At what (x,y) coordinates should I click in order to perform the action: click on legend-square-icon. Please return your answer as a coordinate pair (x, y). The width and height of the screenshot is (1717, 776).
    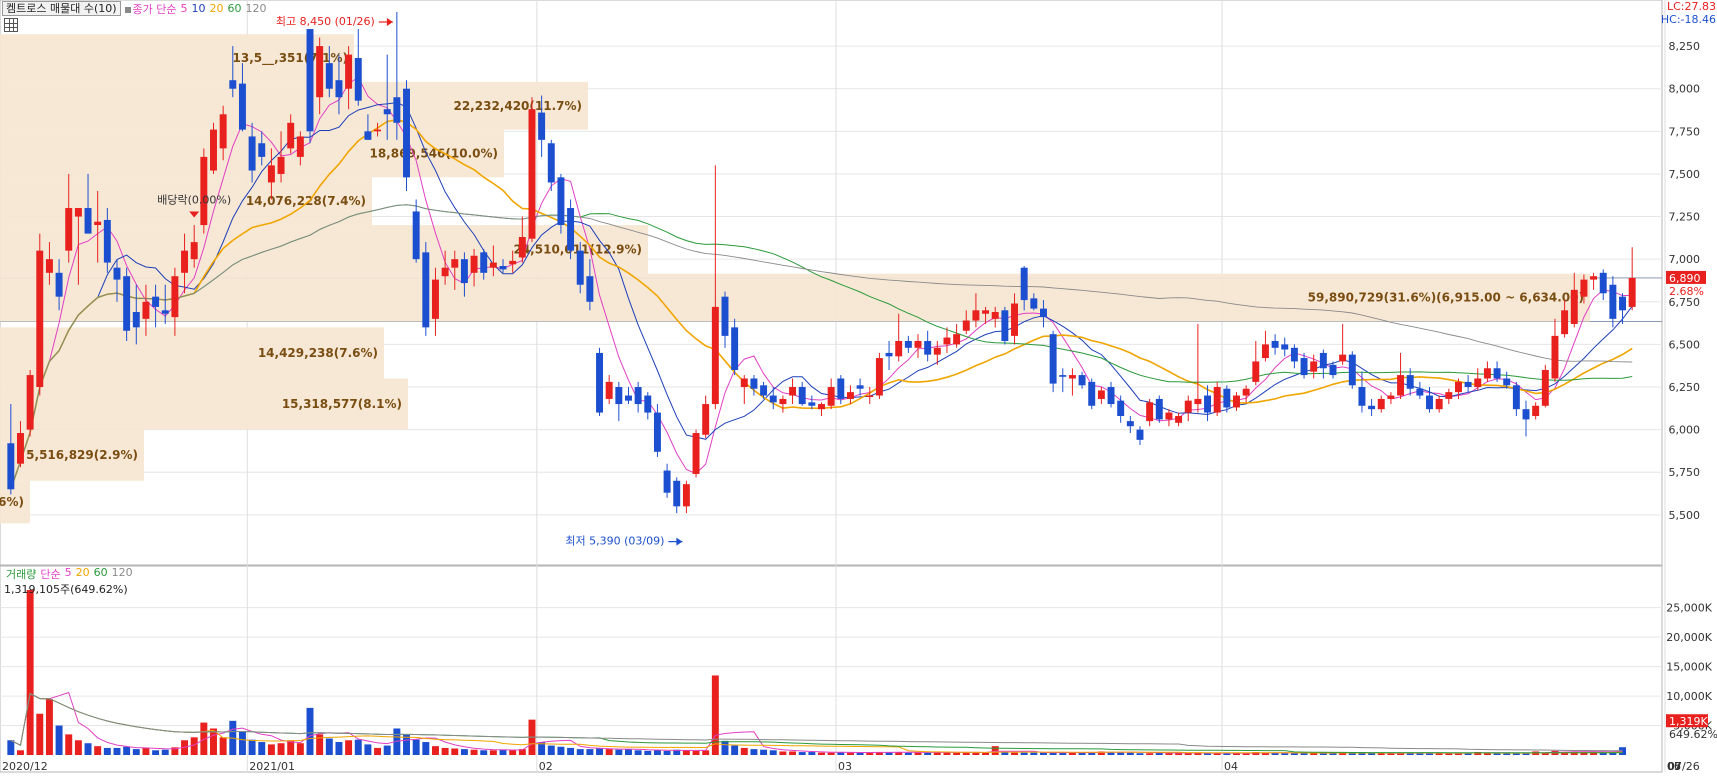
    Looking at the image, I should click on (127, 9).